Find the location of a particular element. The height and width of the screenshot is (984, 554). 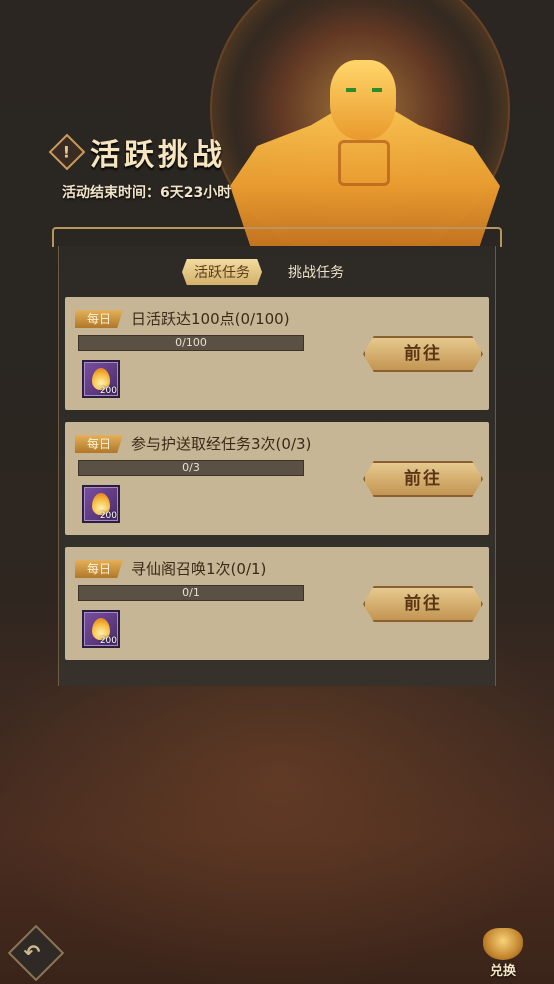

progress-text: 0/1 is located at coordinates (191, 592).